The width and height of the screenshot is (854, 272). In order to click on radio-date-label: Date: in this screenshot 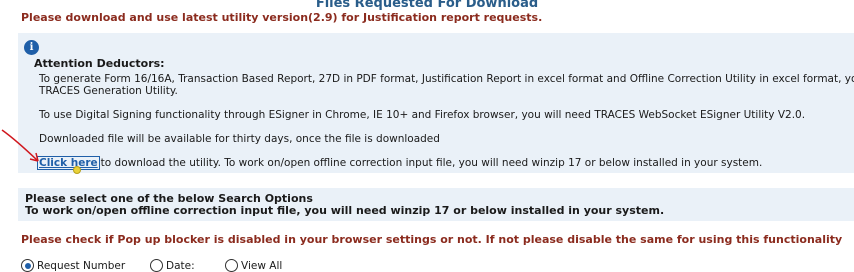, I will do `click(180, 266)`.